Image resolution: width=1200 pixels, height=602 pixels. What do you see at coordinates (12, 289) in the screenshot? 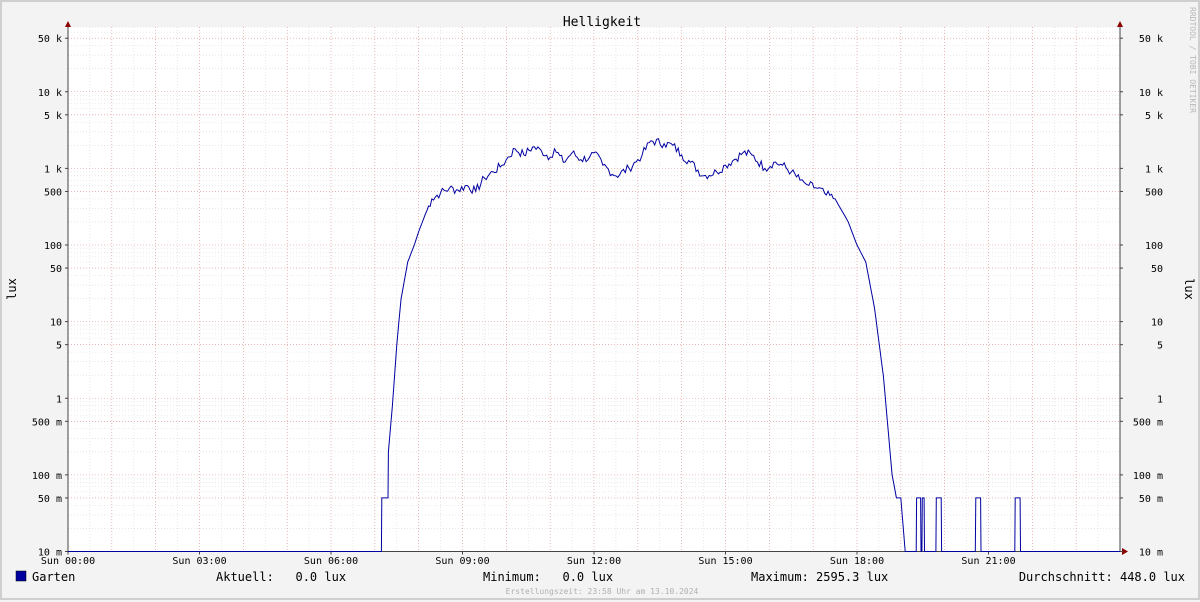
I see `y-axis-label-left: lux` at bounding box center [12, 289].